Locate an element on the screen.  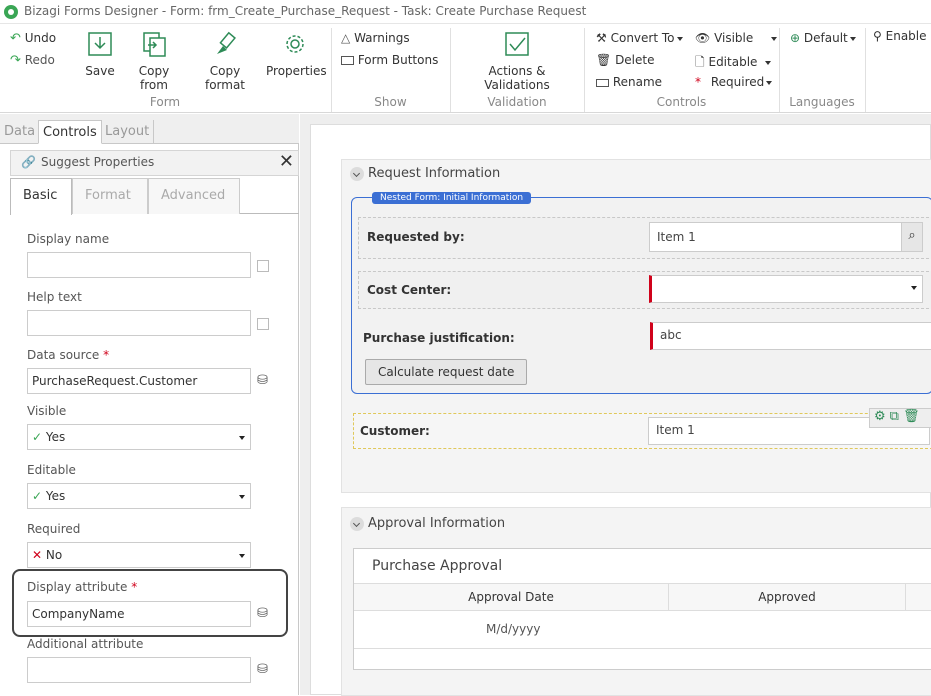
section-header: Request Information is located at coordinates (425, 173).